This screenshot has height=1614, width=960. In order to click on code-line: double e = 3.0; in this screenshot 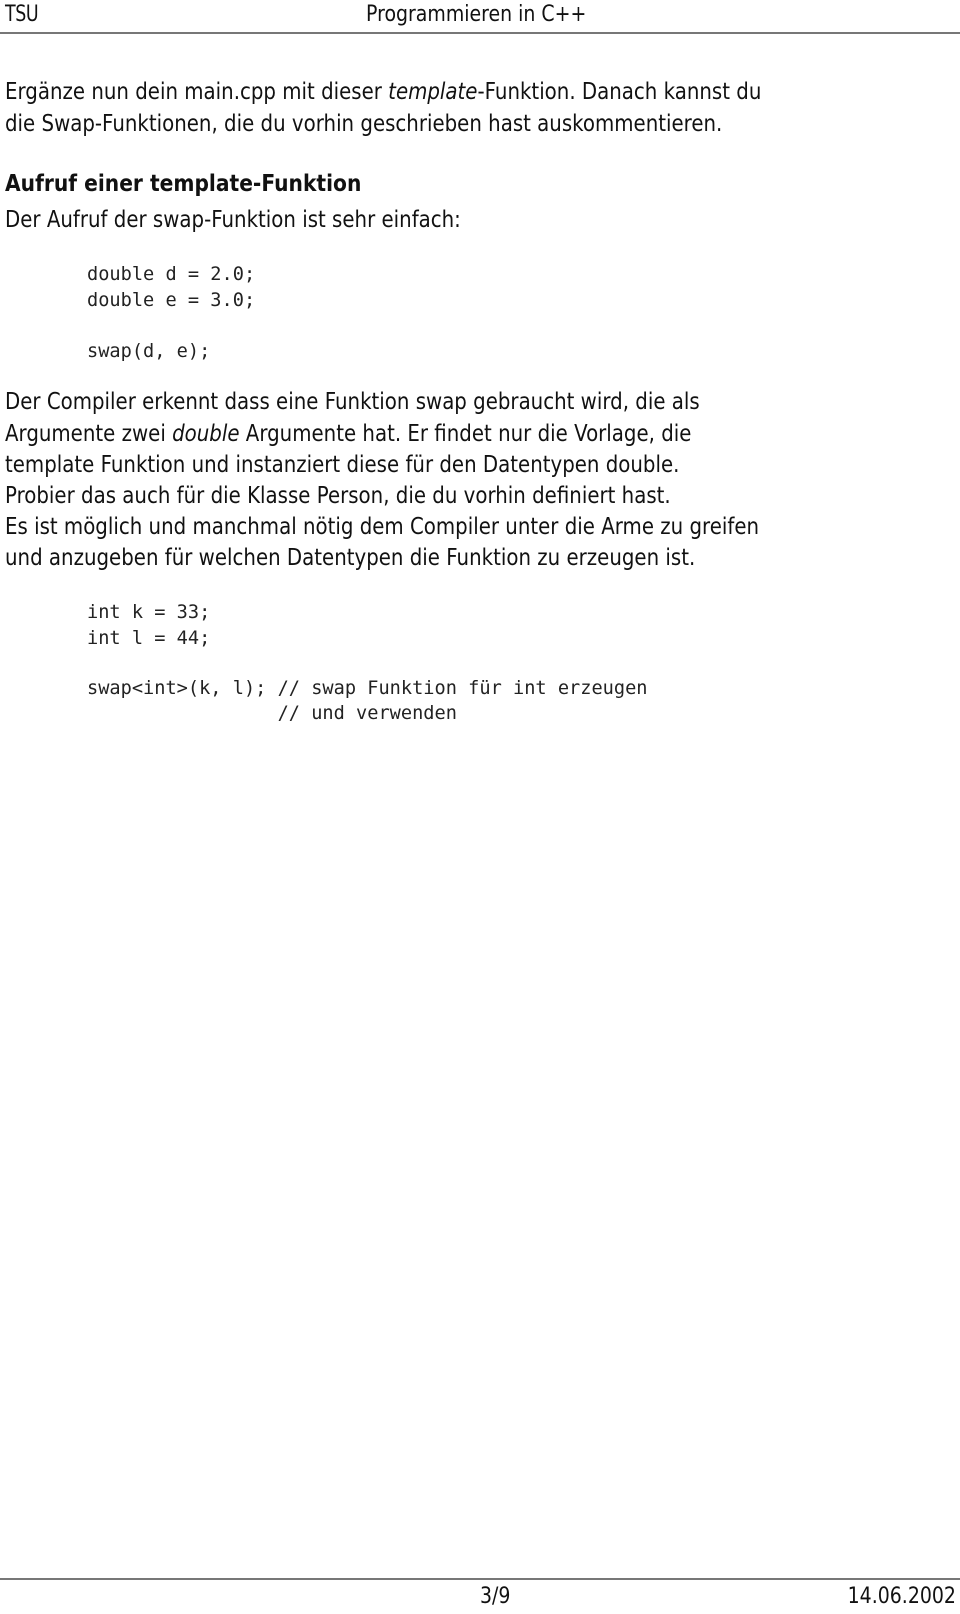, I will do `click(171, 300)`.